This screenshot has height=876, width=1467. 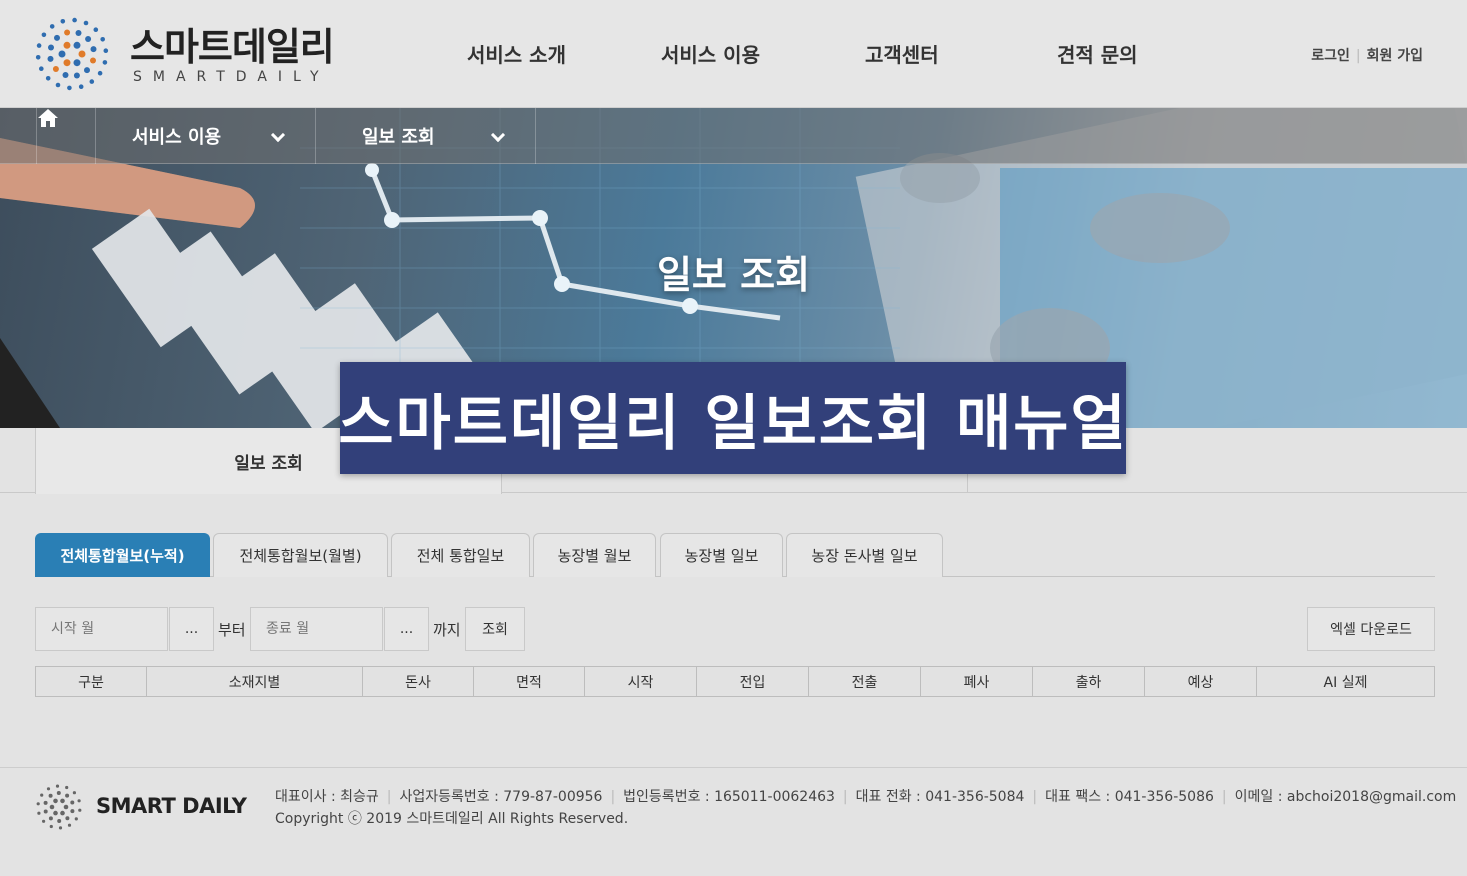 What do you see at coordinates (710, 53) in the screenshot?
I see `nav-service-use: 서비스 이용` at bounding box center [710, 53].